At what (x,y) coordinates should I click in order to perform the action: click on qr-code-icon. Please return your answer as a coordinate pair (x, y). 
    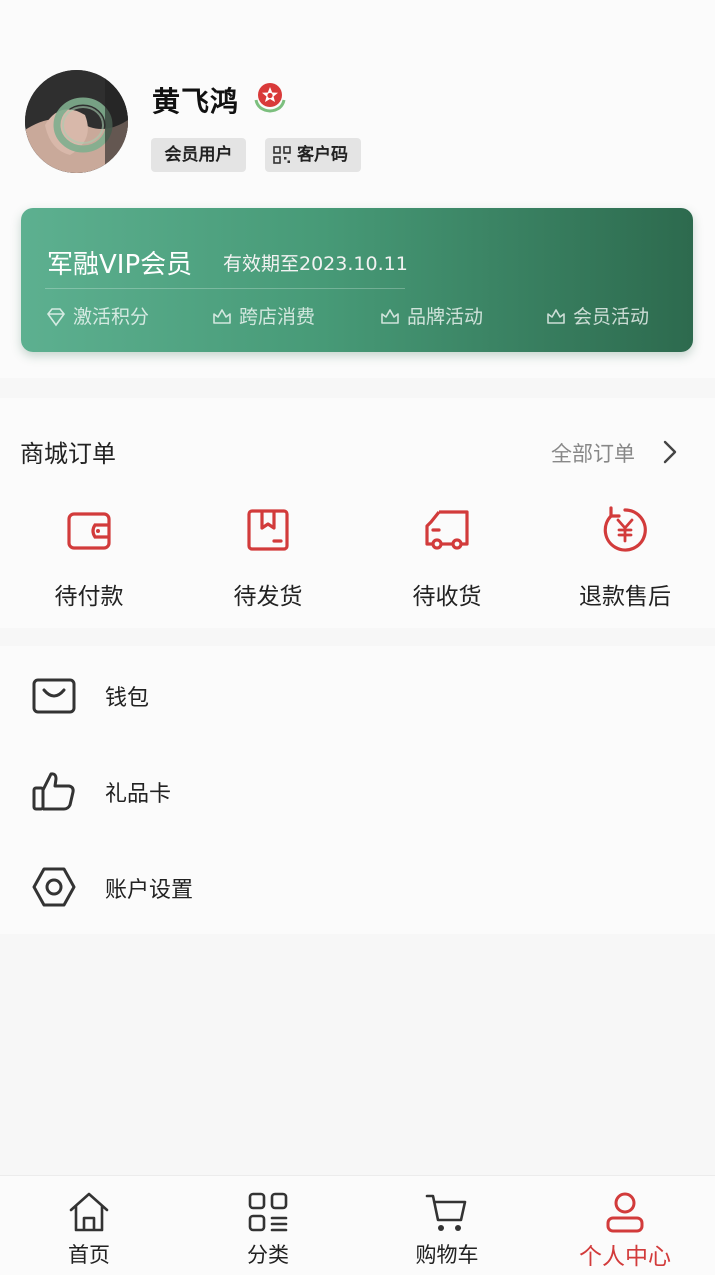
    Looking at the image, I should click on (282, 155).